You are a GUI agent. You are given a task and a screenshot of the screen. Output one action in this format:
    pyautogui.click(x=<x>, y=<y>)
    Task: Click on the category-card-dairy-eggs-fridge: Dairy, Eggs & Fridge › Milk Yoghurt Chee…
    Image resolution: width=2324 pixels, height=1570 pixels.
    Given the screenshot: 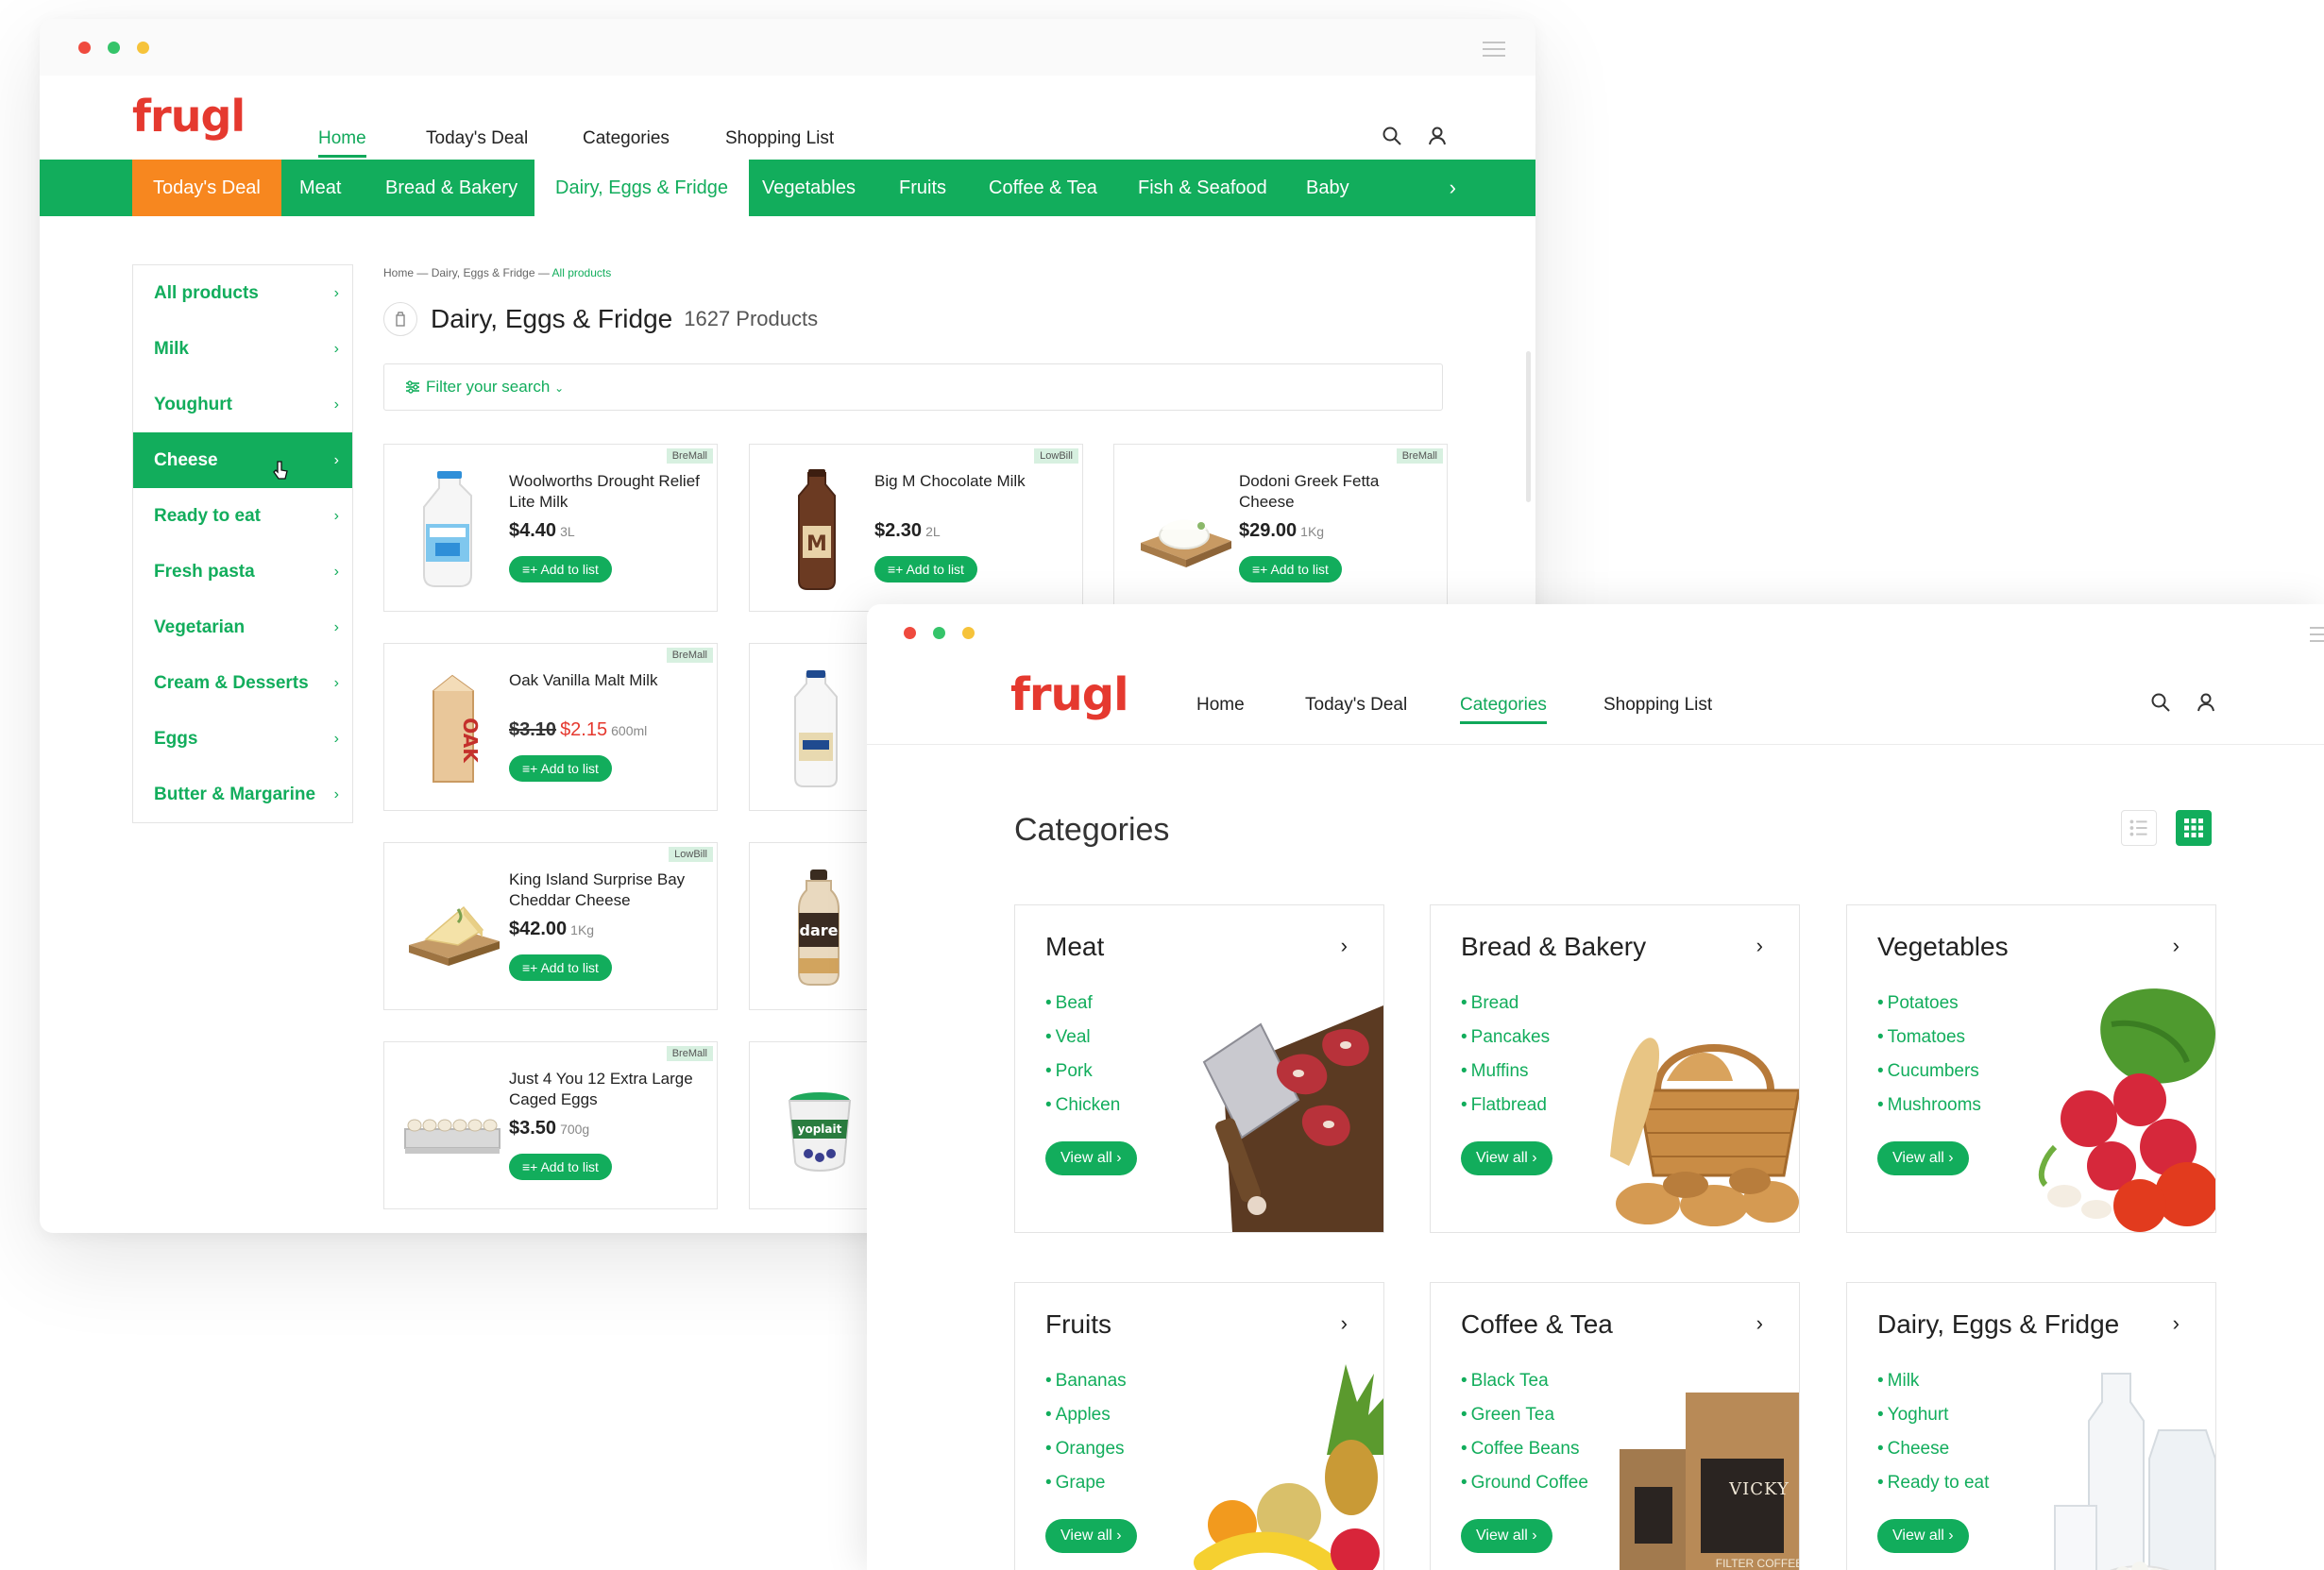 What is the action you would take?
    pyautogui.click(x=2031, y=1426)
    